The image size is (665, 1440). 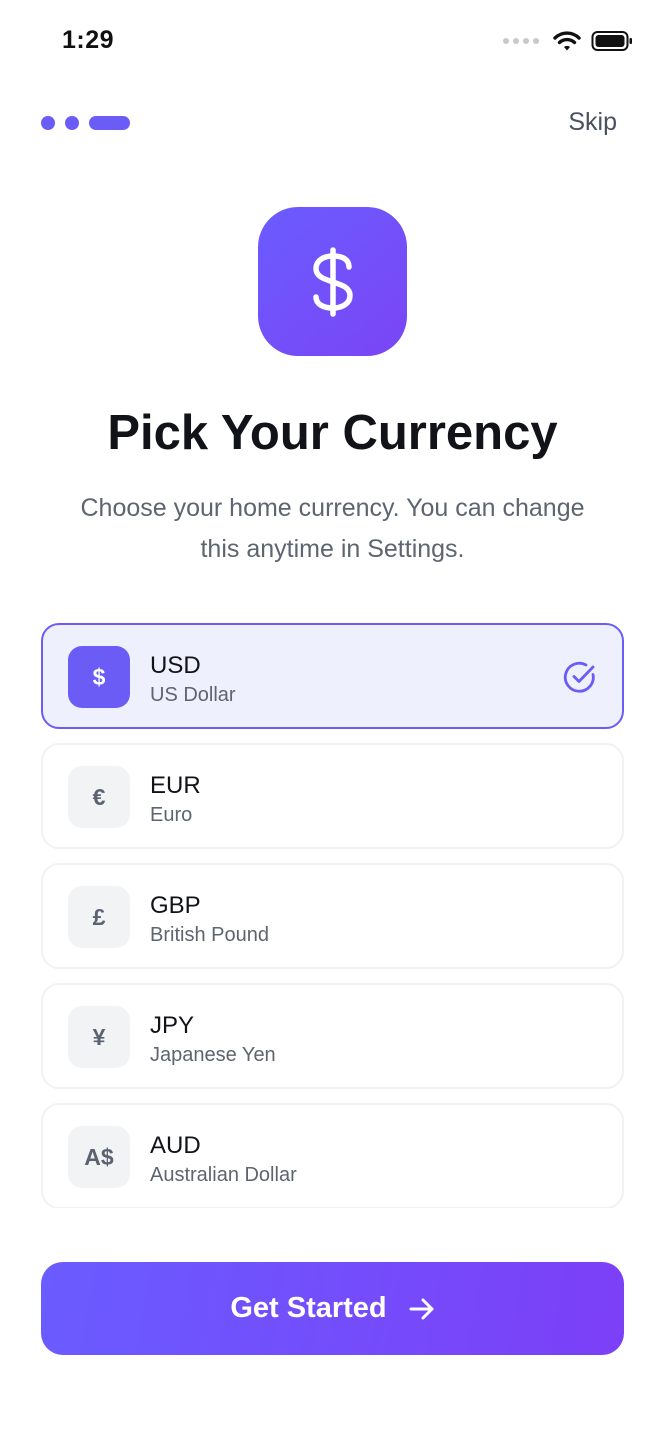 What do you see at coordinates (99, 677) in the screenshot?
I see `currency-symbol-badge: $` at bounding box center [99, 677].